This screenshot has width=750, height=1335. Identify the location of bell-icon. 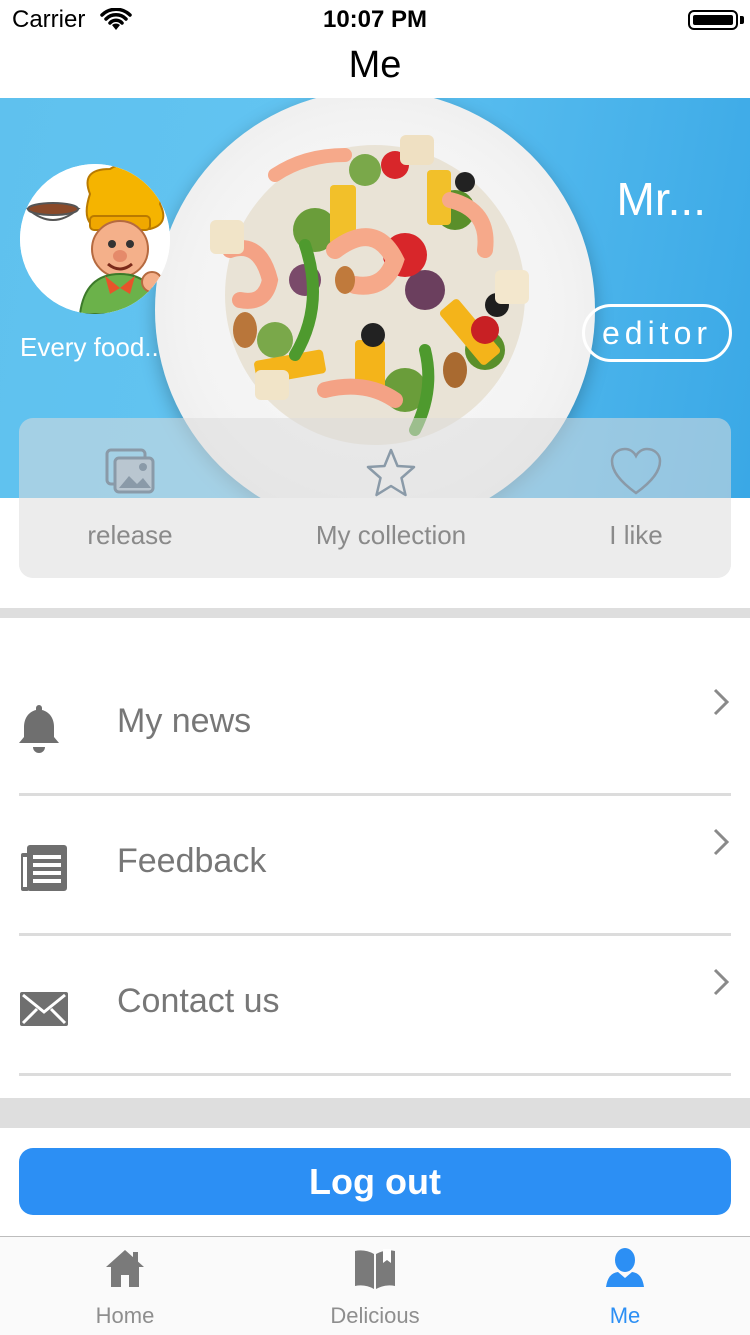
(39, 729).